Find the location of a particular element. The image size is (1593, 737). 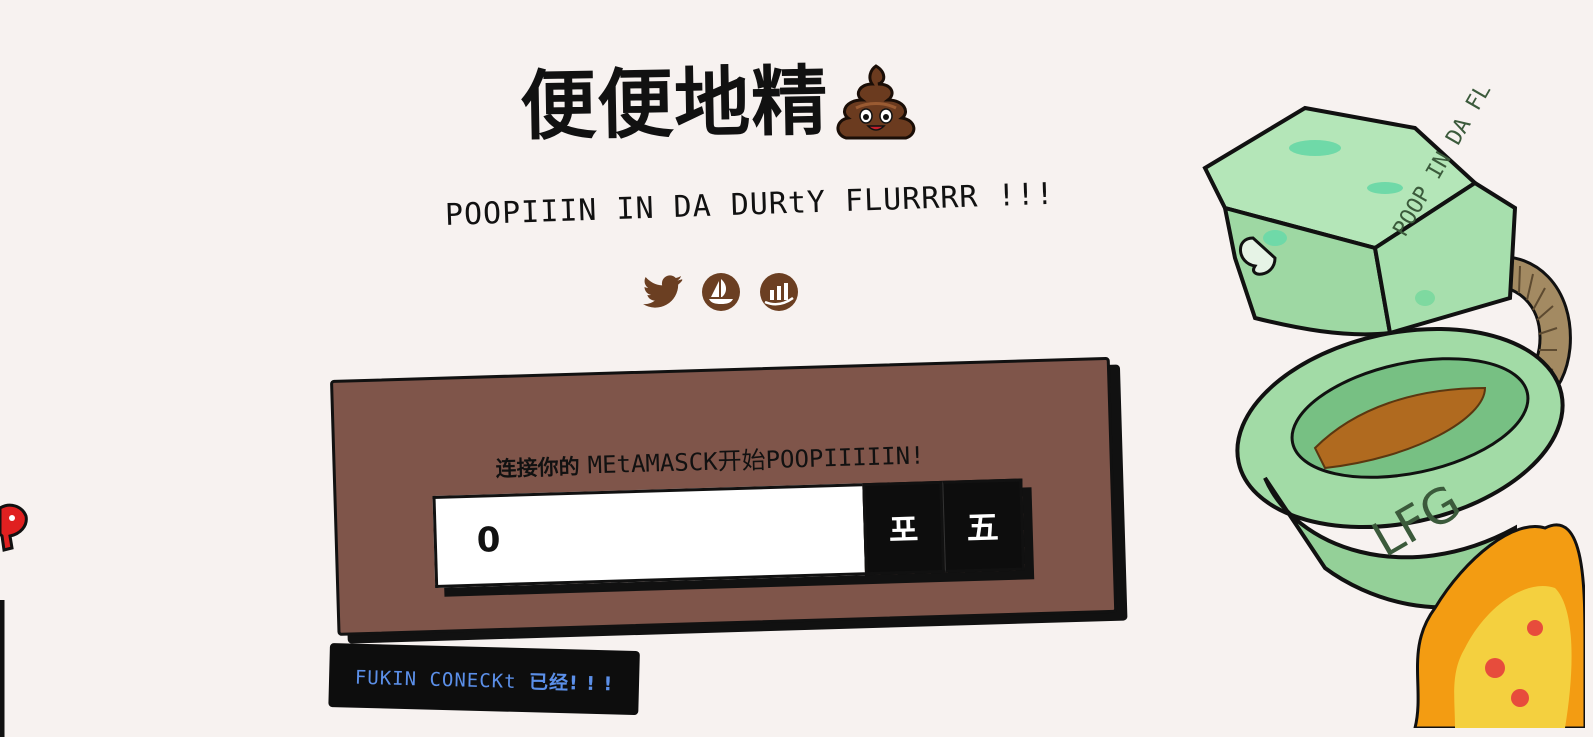

social-links is located at coordinates (721, 292).